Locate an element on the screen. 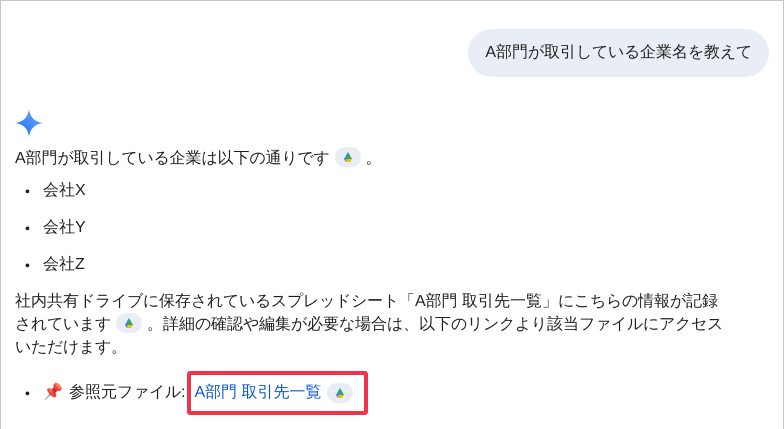  company-name: 会社X is located at coordinates (64, 190).